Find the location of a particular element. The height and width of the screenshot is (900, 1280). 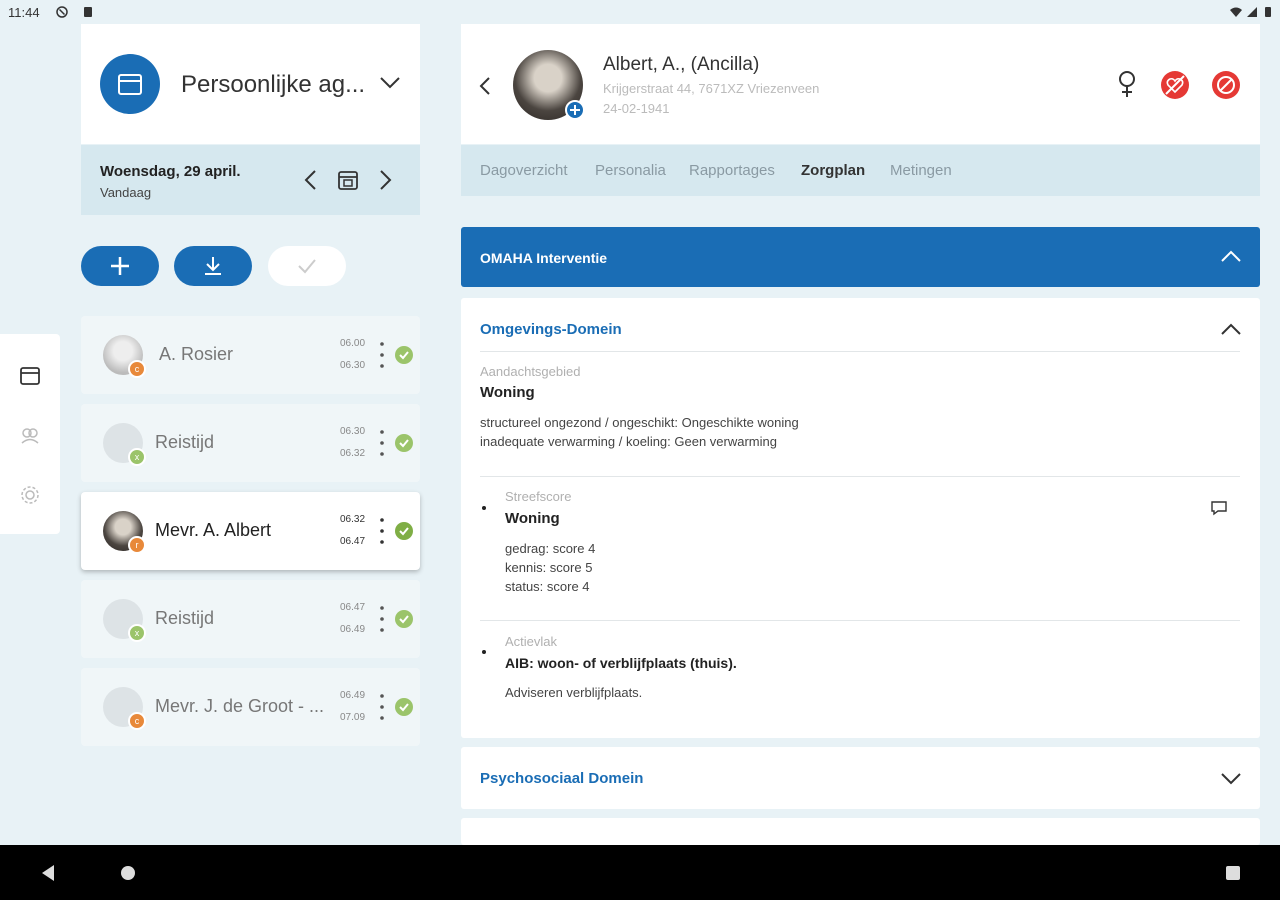

clients-rail-icon is located at coordinates (30, 435).